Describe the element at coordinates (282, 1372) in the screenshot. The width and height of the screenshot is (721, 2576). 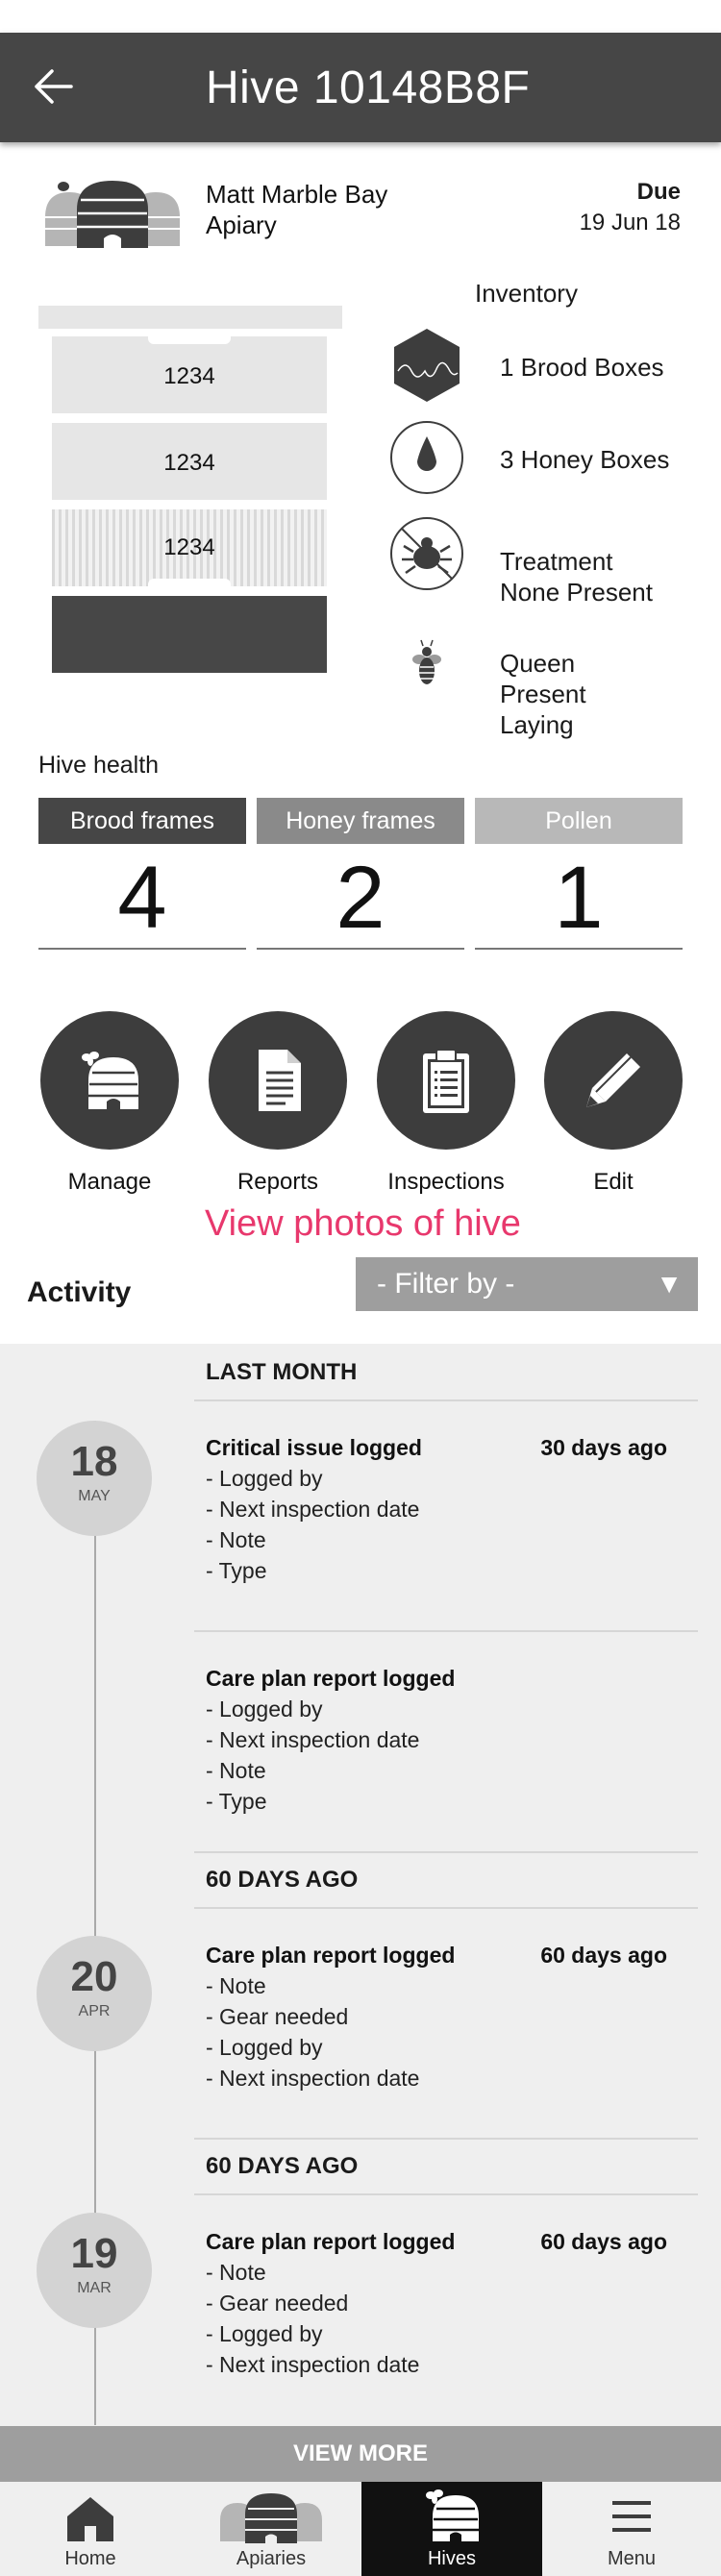
I see `section-header: LAST MONTH` at that location.